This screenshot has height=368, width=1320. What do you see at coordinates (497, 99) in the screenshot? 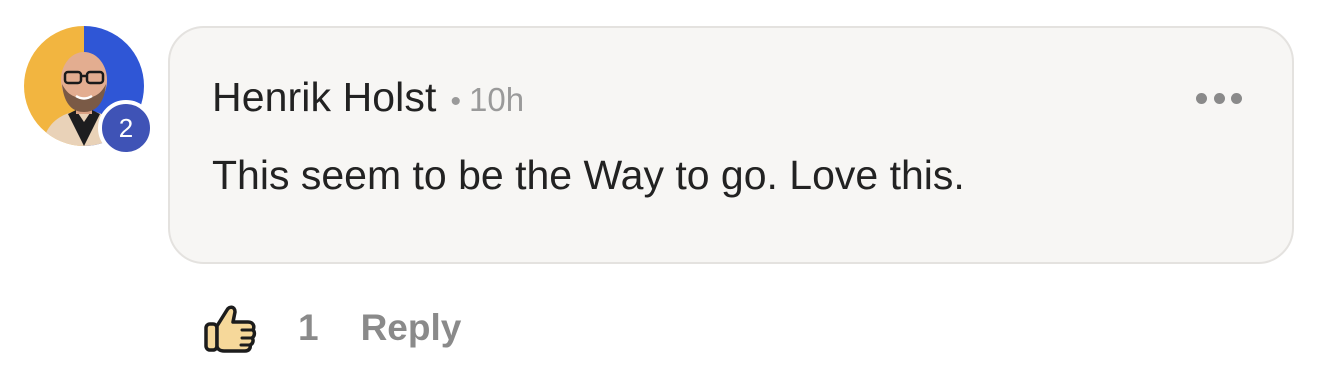
I see `timestamp: 10h` at bounding box center [497, 99].